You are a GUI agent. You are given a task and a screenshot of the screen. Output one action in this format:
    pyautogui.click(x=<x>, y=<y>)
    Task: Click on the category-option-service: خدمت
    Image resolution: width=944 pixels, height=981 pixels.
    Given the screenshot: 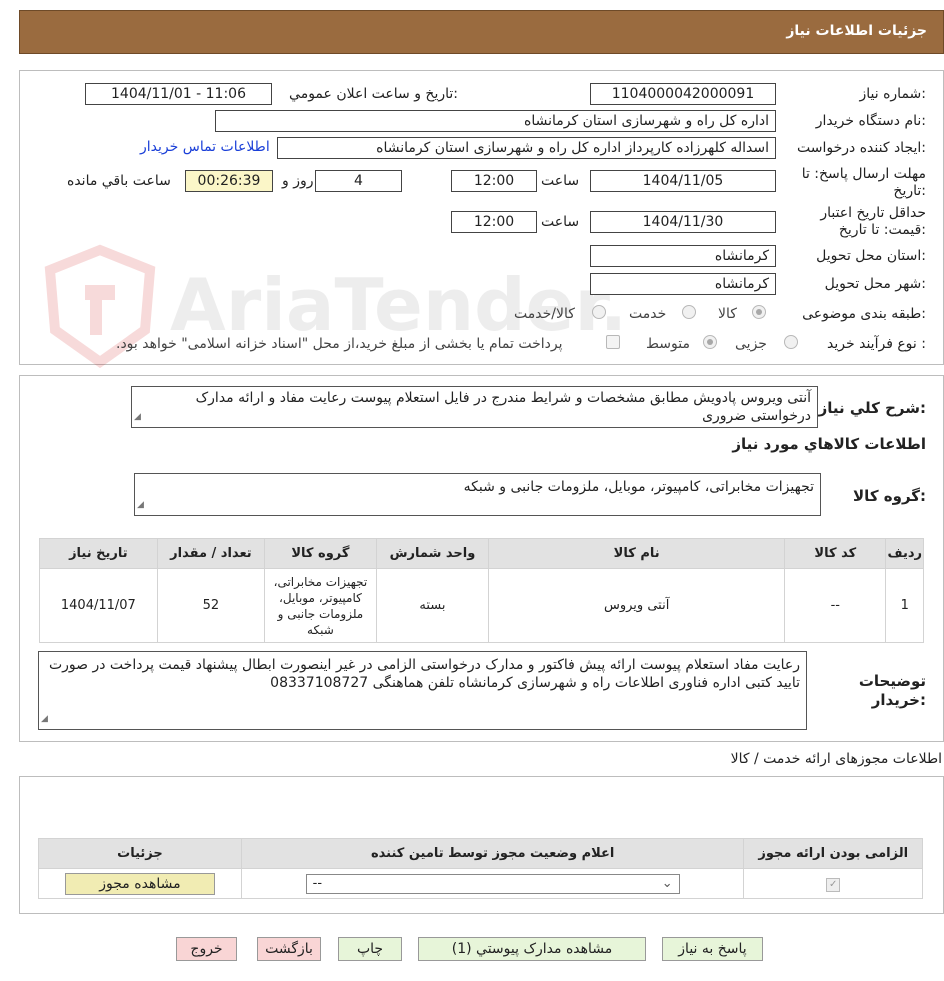 What is the action you would take?
    pyautogui.click(x=648, y=314)
    